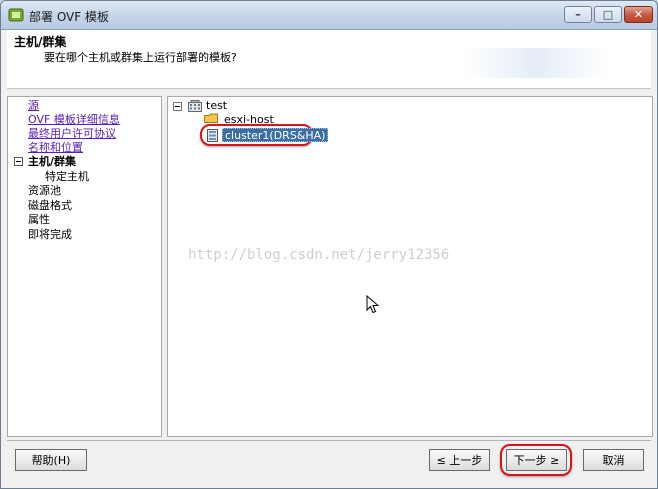 The width and height of the screenshot is (658, 489). I want to click on header-decoration, so click(536, 63).